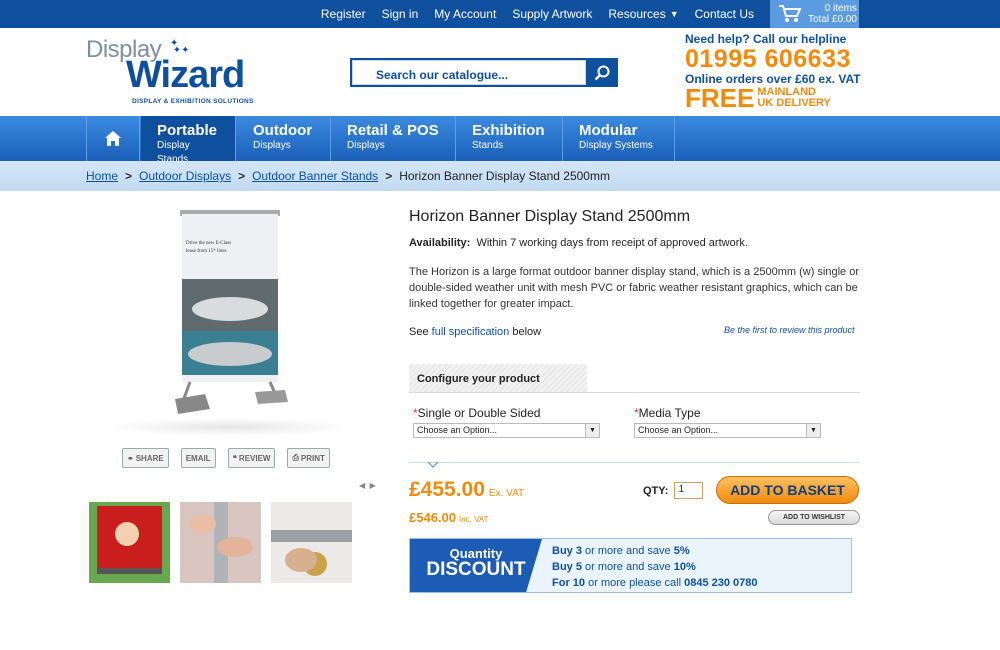 The height and width of the screenshot is (650, 1000). I want to click on printer-icon: ⎙, so click(295, 457).